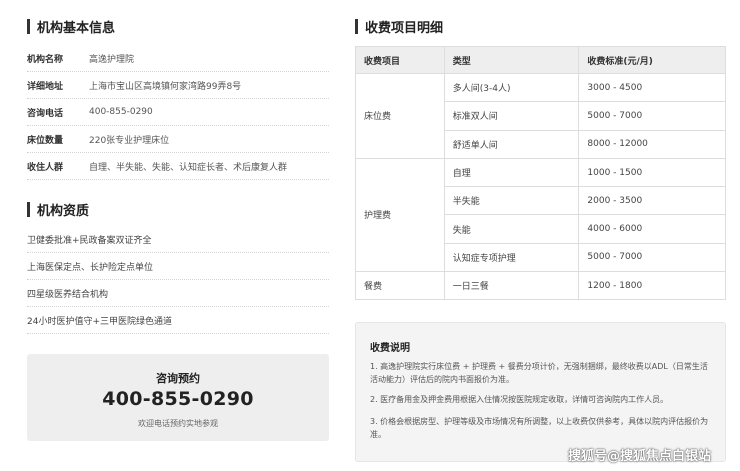  I want to click on info-row-name: 机构名称 高逸护理院, so click(178, 58).